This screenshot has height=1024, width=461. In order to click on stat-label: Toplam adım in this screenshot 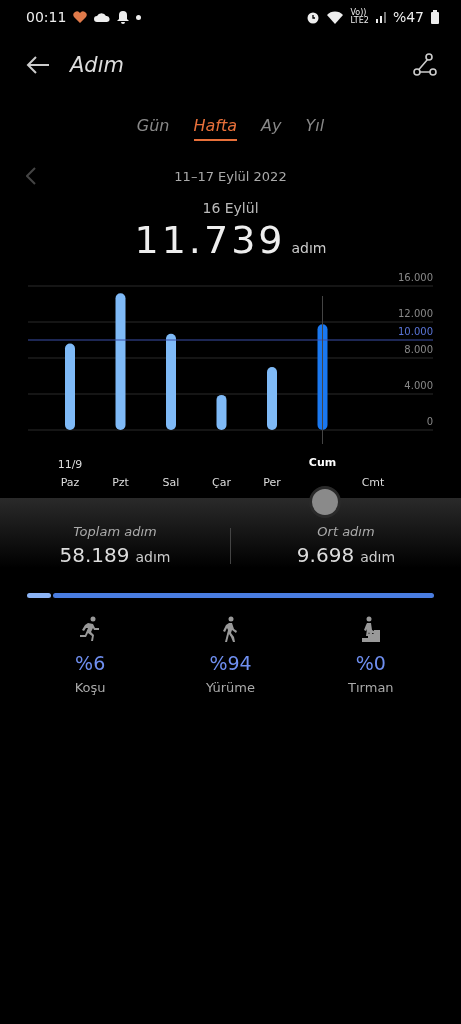, I will do `click(115, 531)`.